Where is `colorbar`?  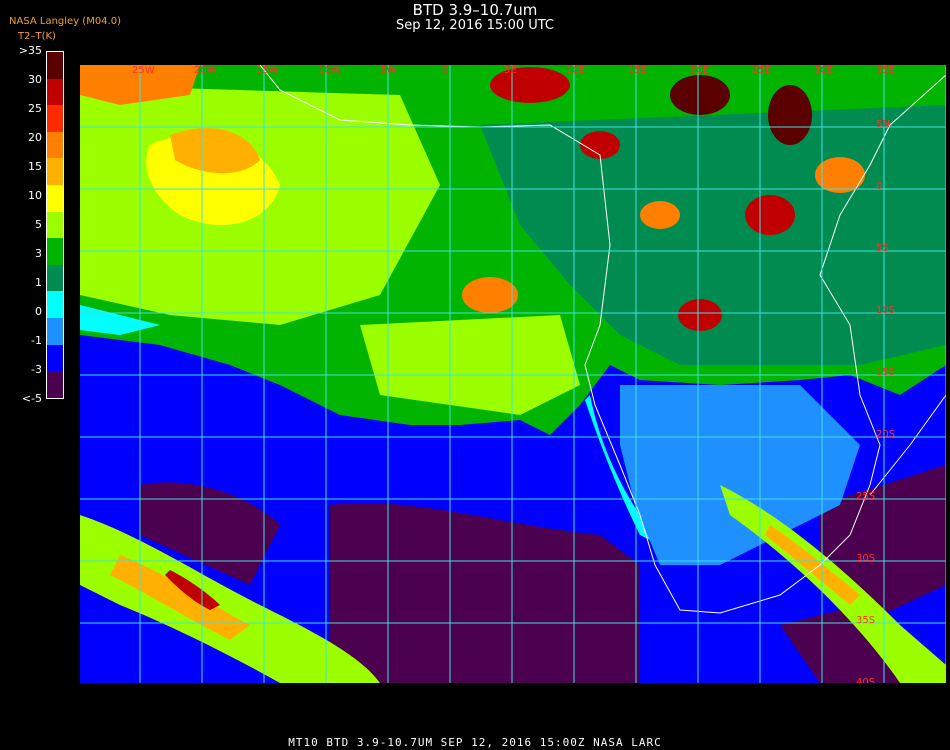 colorbar is located at coordinates (55, 225).